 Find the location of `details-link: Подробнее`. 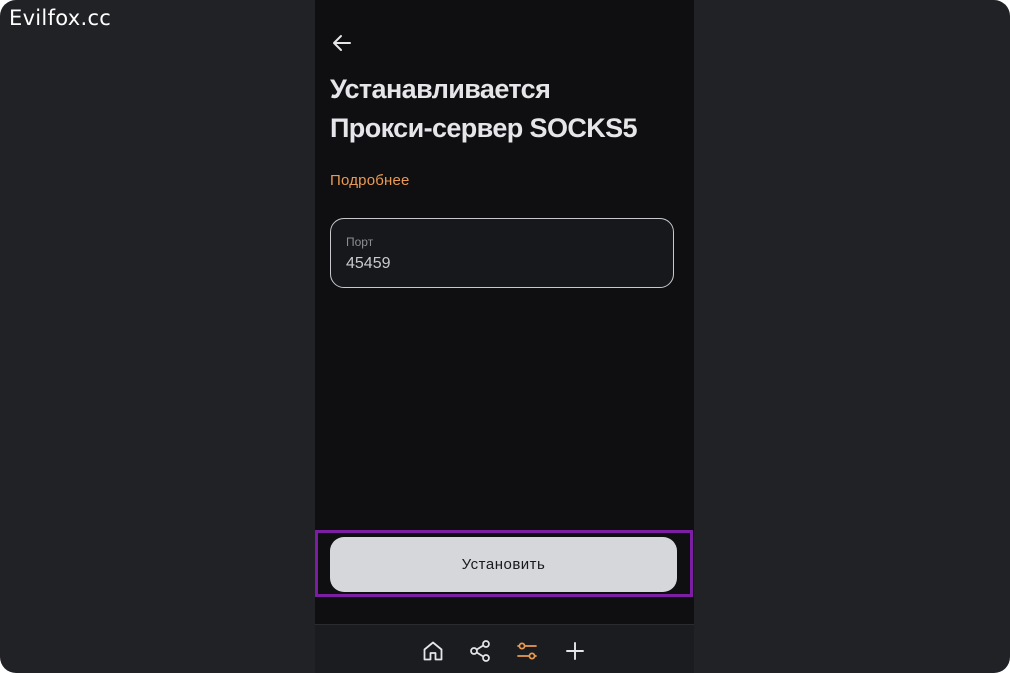

details-link: Подробнее is located at coordinates (370, 180).